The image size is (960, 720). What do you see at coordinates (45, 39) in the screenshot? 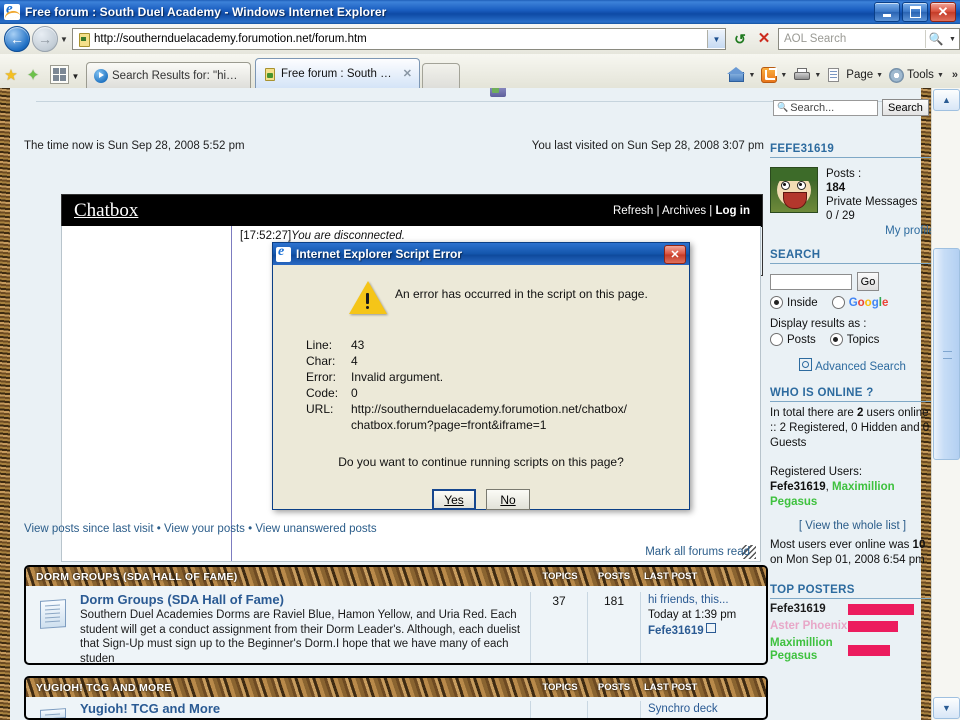
I see `forward-button: →` at bounding box center [45, 39].